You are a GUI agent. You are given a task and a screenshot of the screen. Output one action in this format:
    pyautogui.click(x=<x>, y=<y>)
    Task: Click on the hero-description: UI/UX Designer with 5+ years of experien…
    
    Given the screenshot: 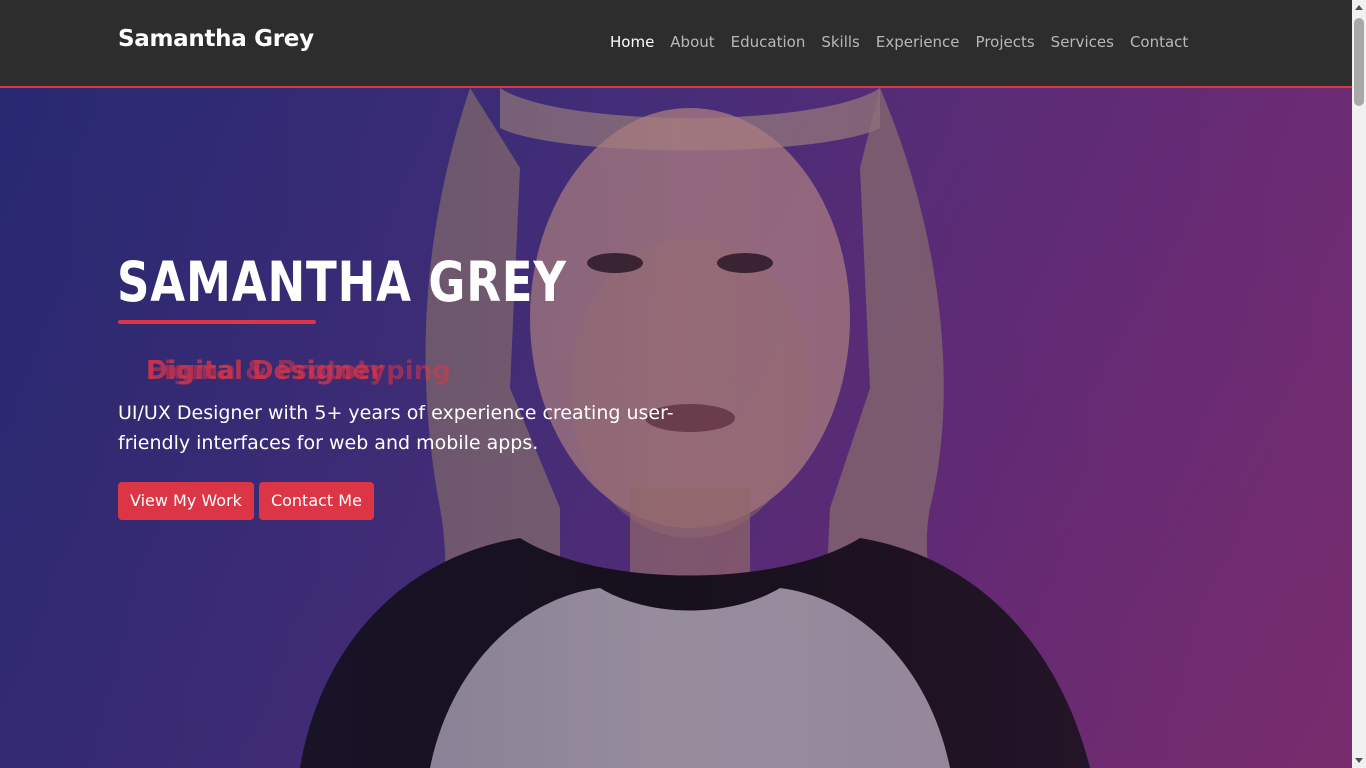 What is the action you would take?
    pyautogui.click(x=396, y=428)
    